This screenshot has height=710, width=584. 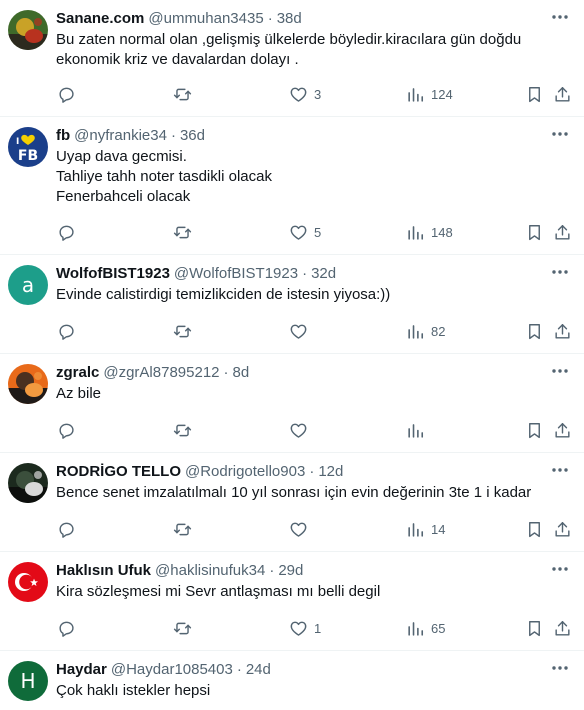 I want to click on avatar: a, so click(x=28, y=285).